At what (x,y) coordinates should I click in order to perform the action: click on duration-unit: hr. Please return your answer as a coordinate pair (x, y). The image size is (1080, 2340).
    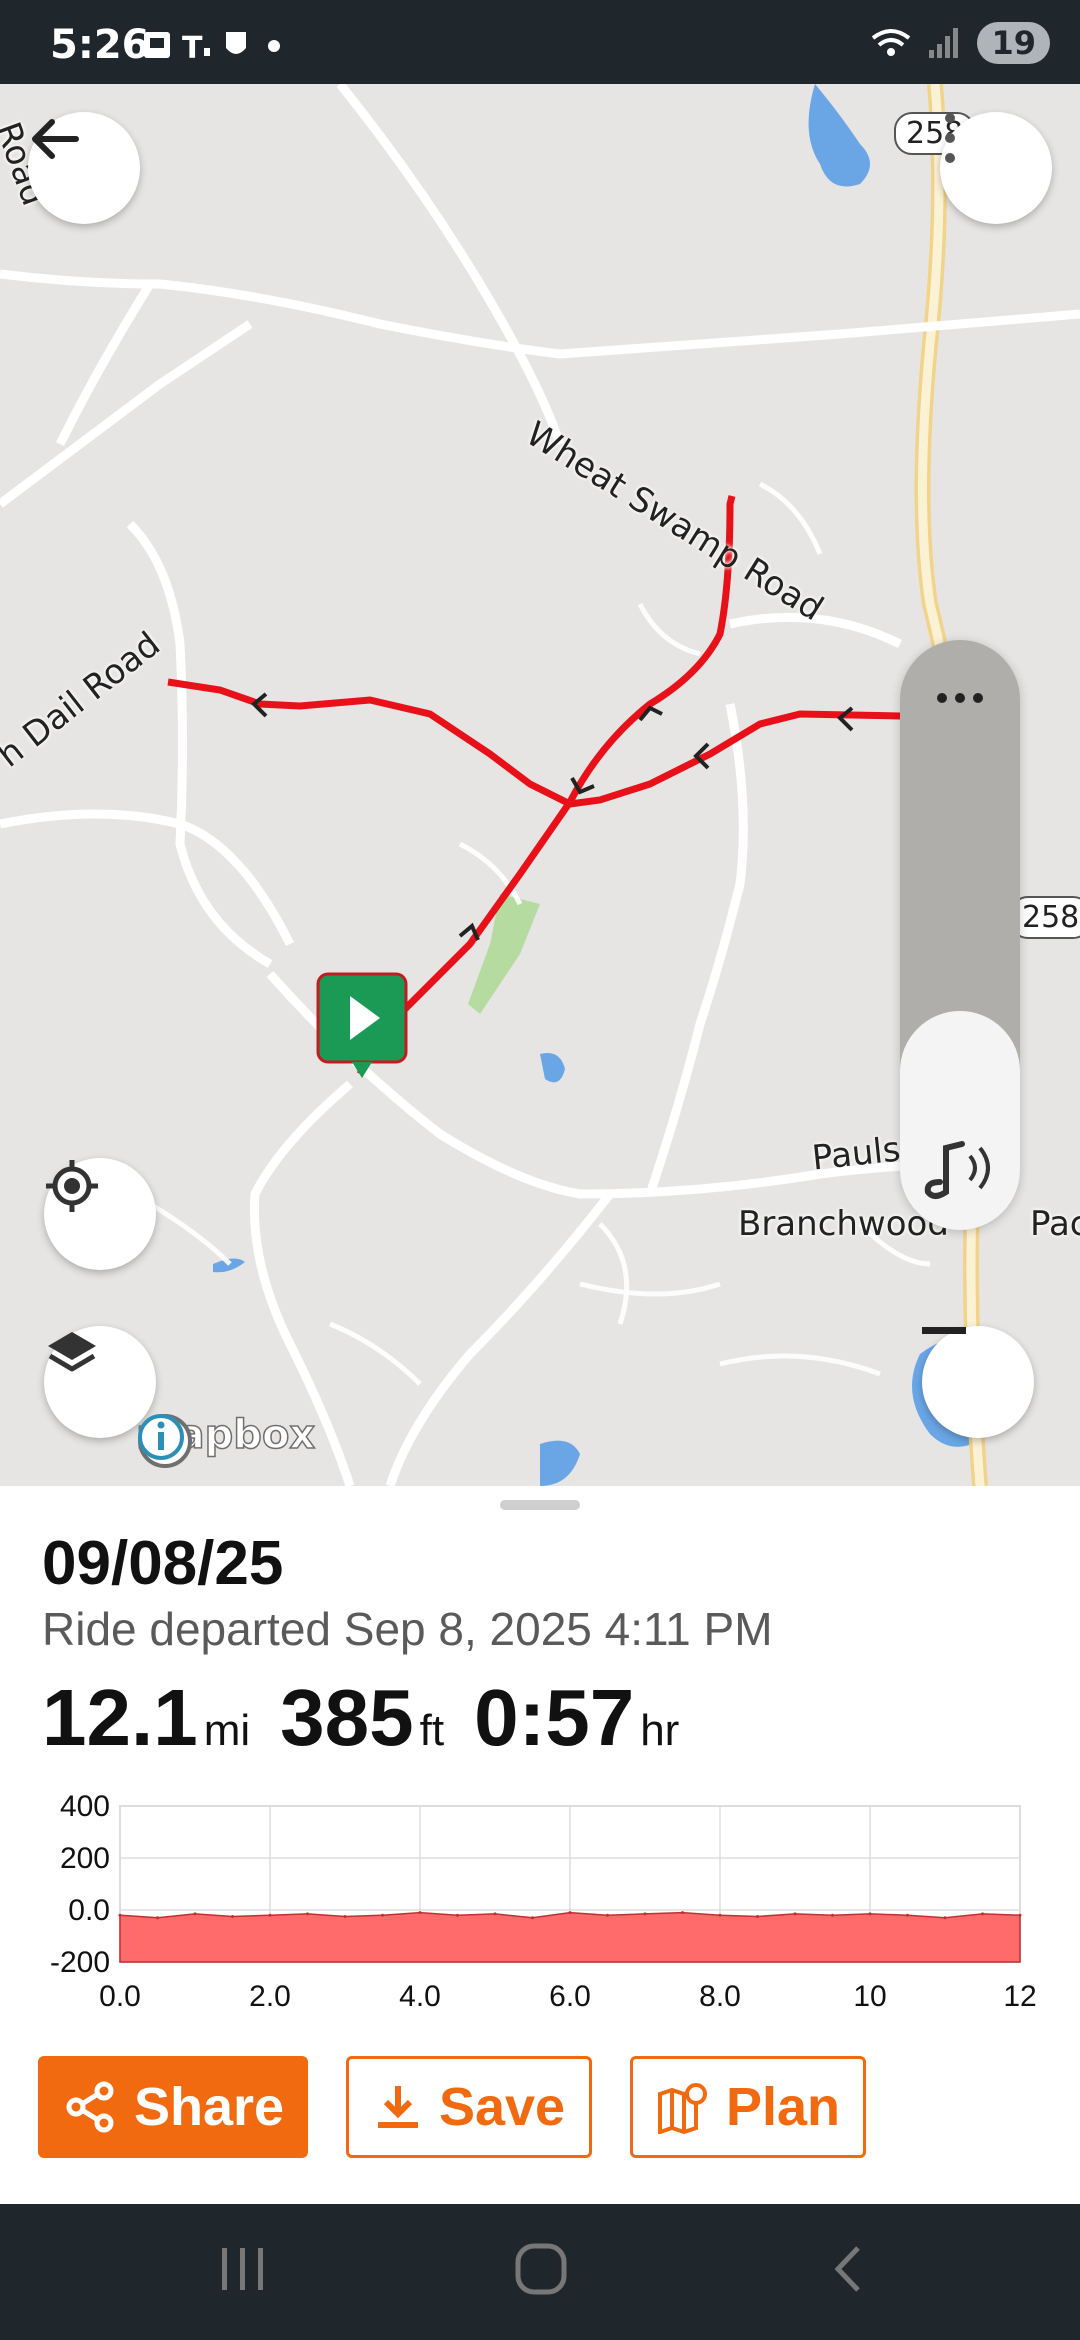
    Looking at the image, I should click on (660, 1730).